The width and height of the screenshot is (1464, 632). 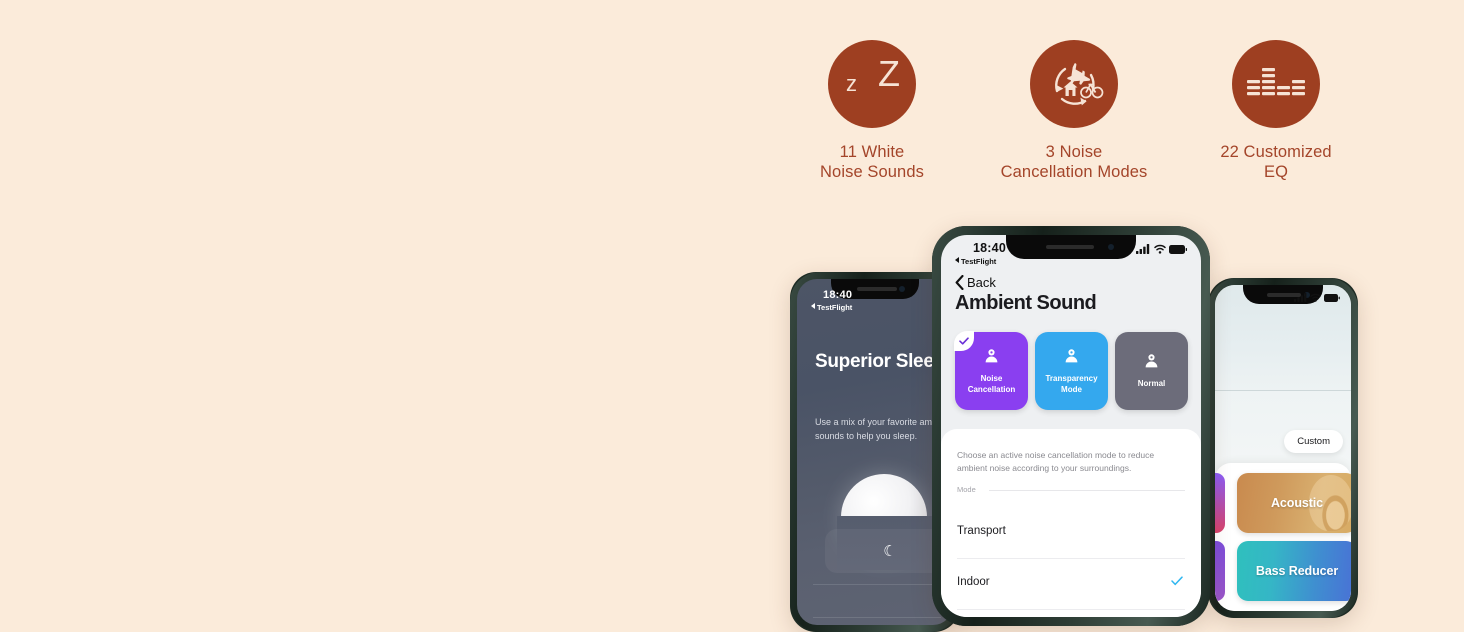 I want to click on section-header-divider, so click(x=1087, y=490).